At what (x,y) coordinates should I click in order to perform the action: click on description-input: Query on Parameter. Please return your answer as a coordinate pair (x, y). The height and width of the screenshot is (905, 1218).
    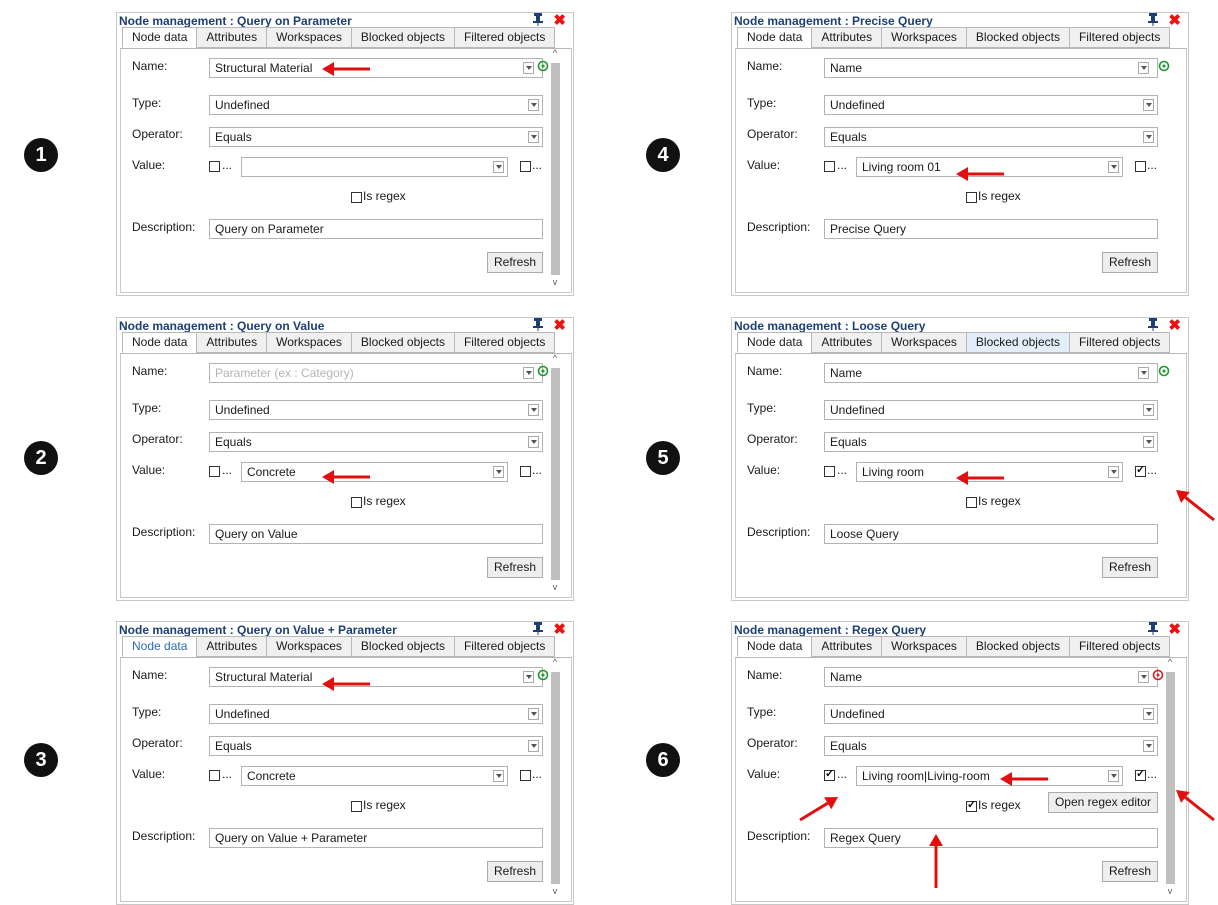
    Looking at the image, I should click on (376, 229).